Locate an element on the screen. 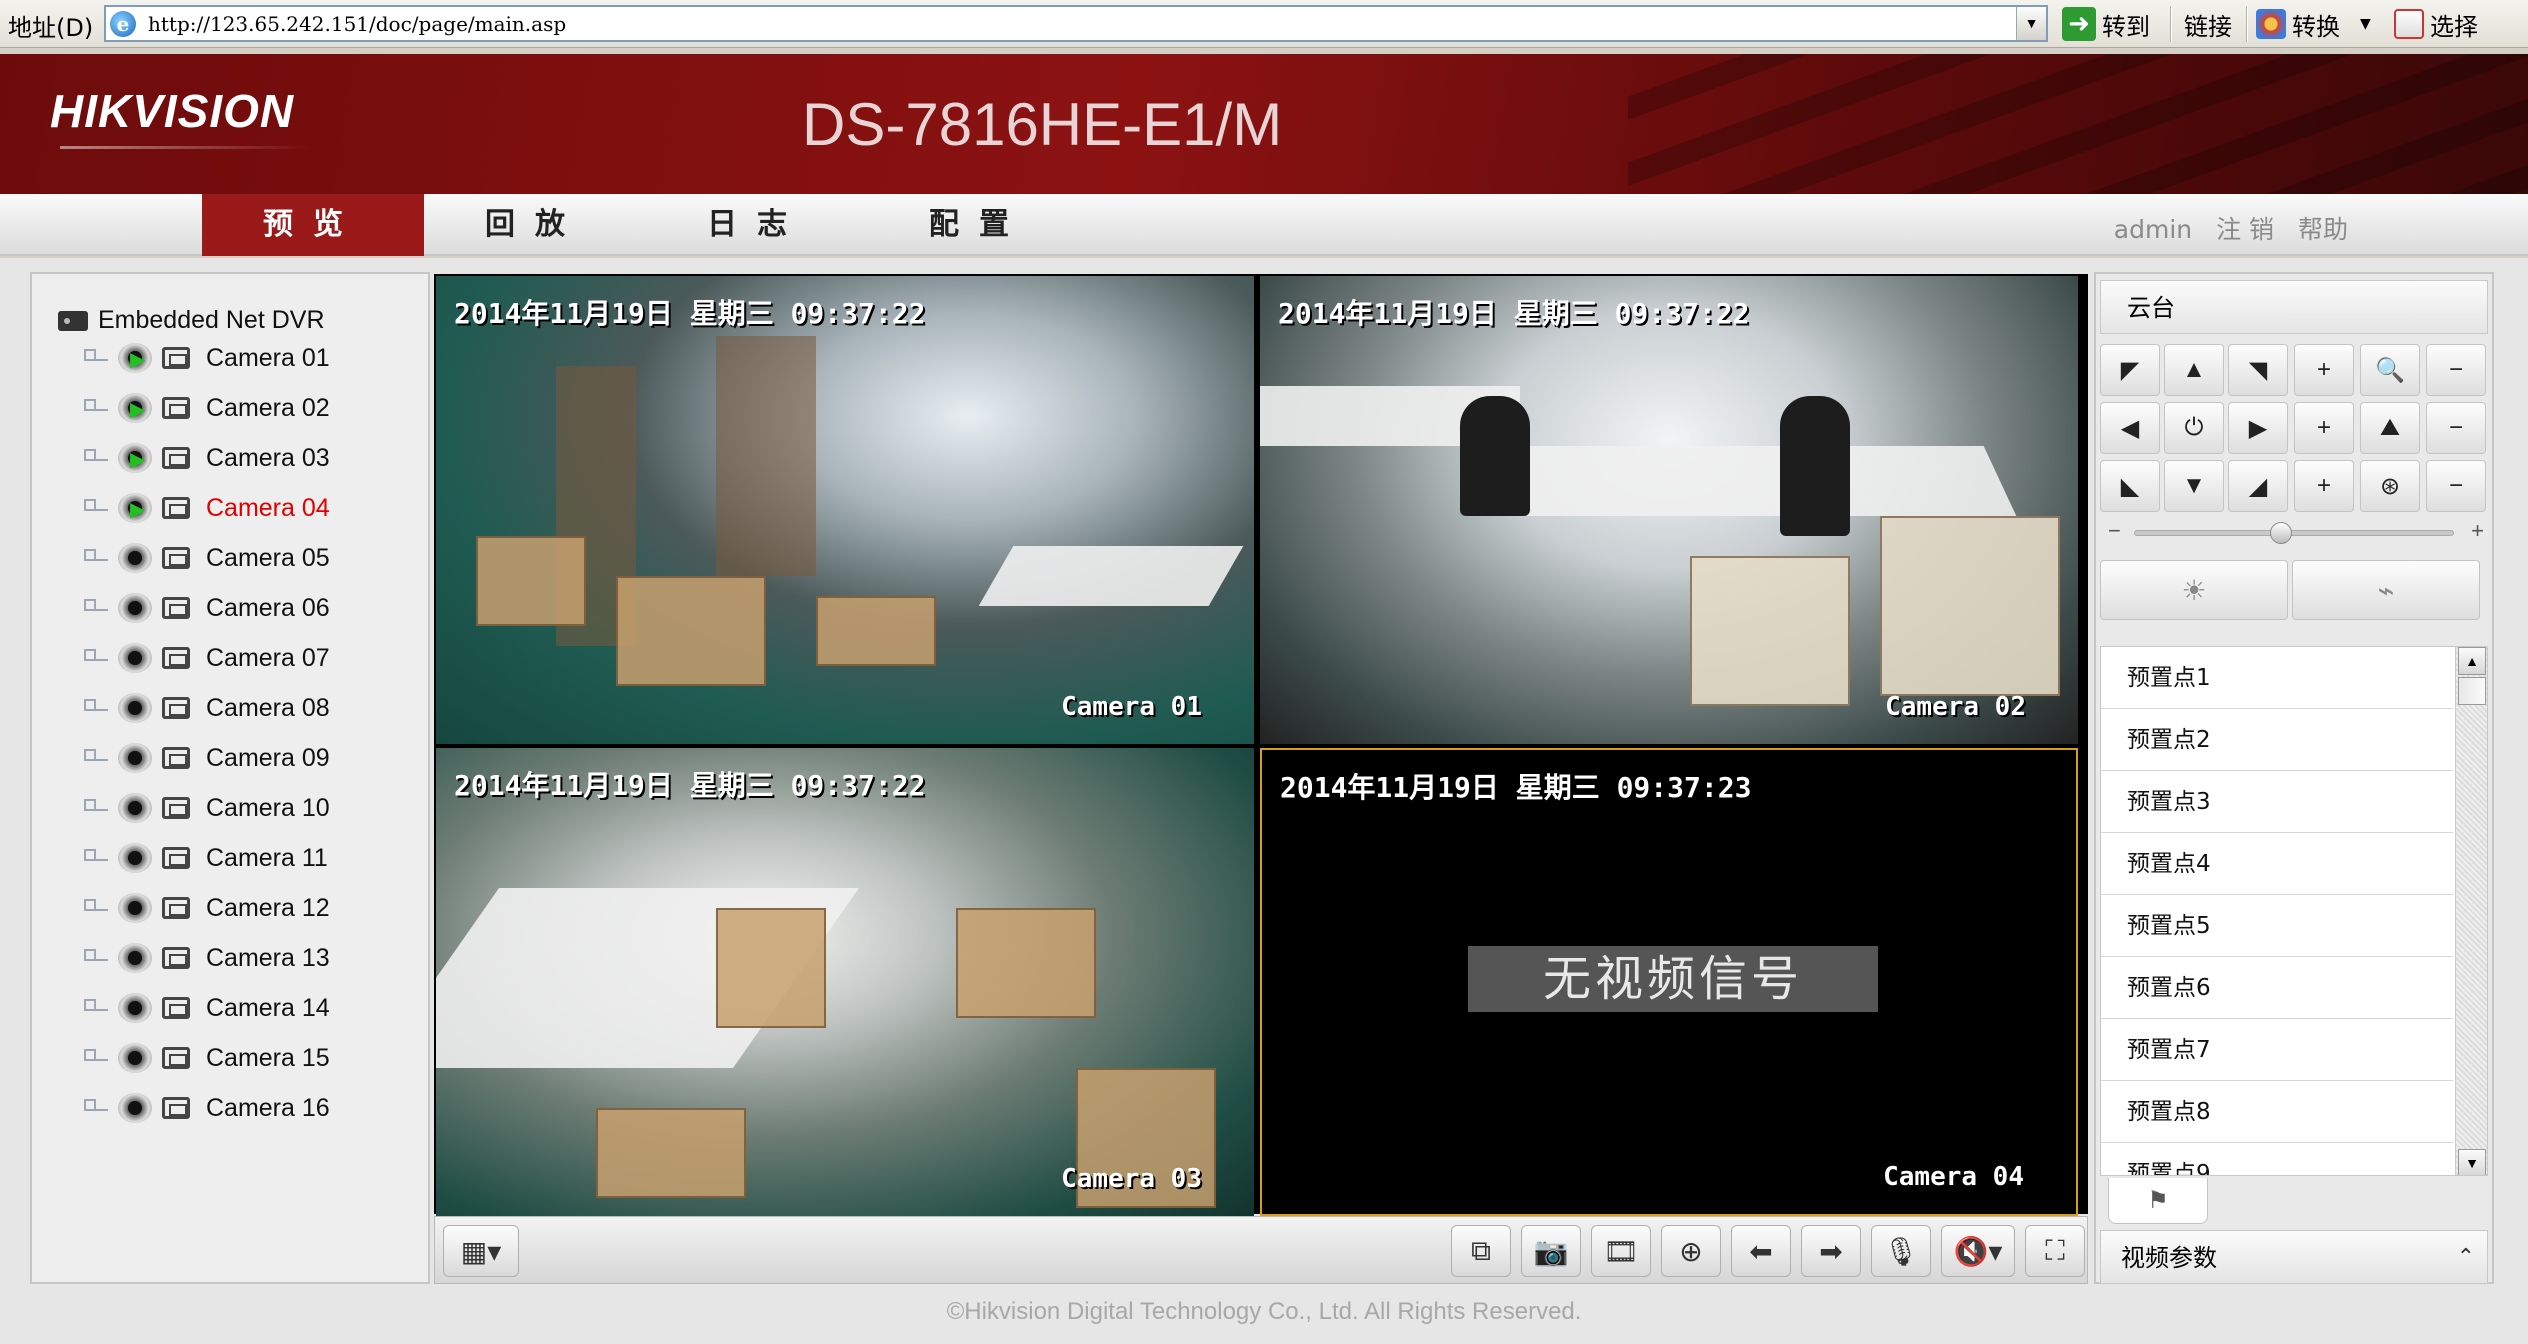  focus-in-button: + is located at coordinates (2324, 428).